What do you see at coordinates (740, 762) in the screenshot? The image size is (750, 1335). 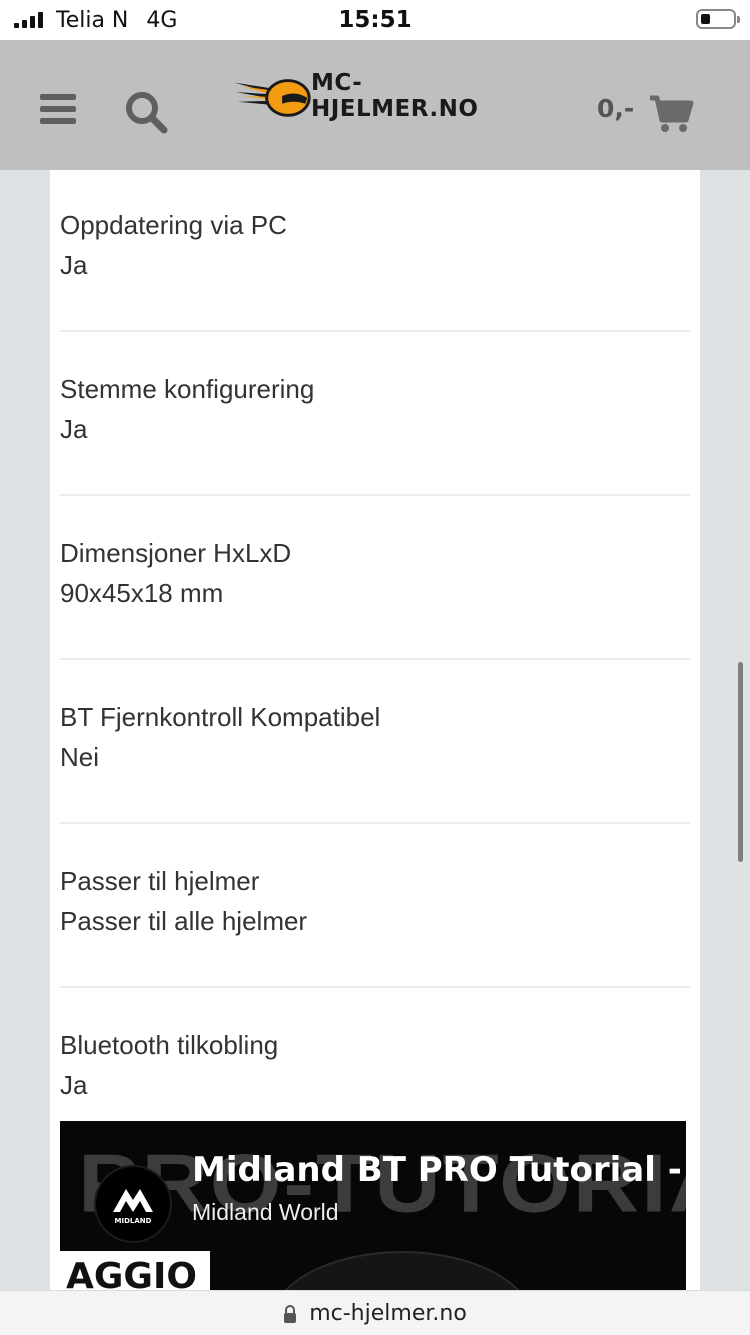 I see `scrollbar` at bounding box center [740, 762].